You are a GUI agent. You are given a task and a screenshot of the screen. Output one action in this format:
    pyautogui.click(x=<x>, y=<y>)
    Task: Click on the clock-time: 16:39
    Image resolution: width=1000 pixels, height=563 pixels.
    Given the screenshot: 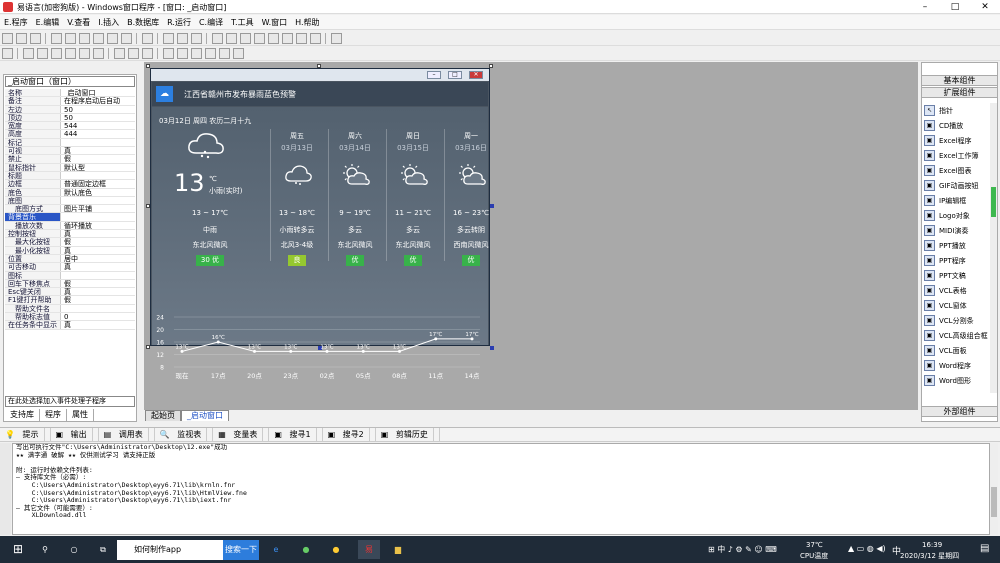 What is the action you would take?
    pyautogui.click(x=932, y=545)
    